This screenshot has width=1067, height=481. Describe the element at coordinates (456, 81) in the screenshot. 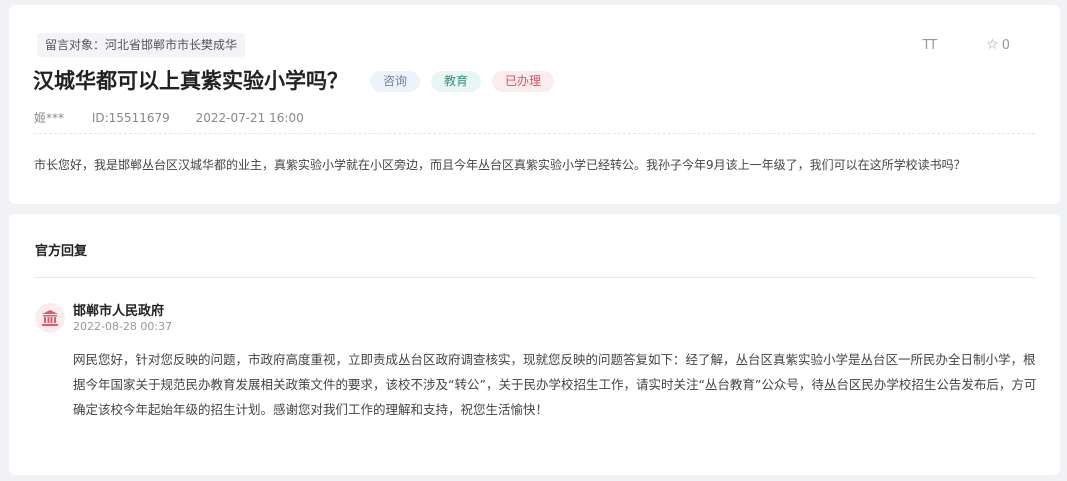

I see `tag-education: 教育` at that location.